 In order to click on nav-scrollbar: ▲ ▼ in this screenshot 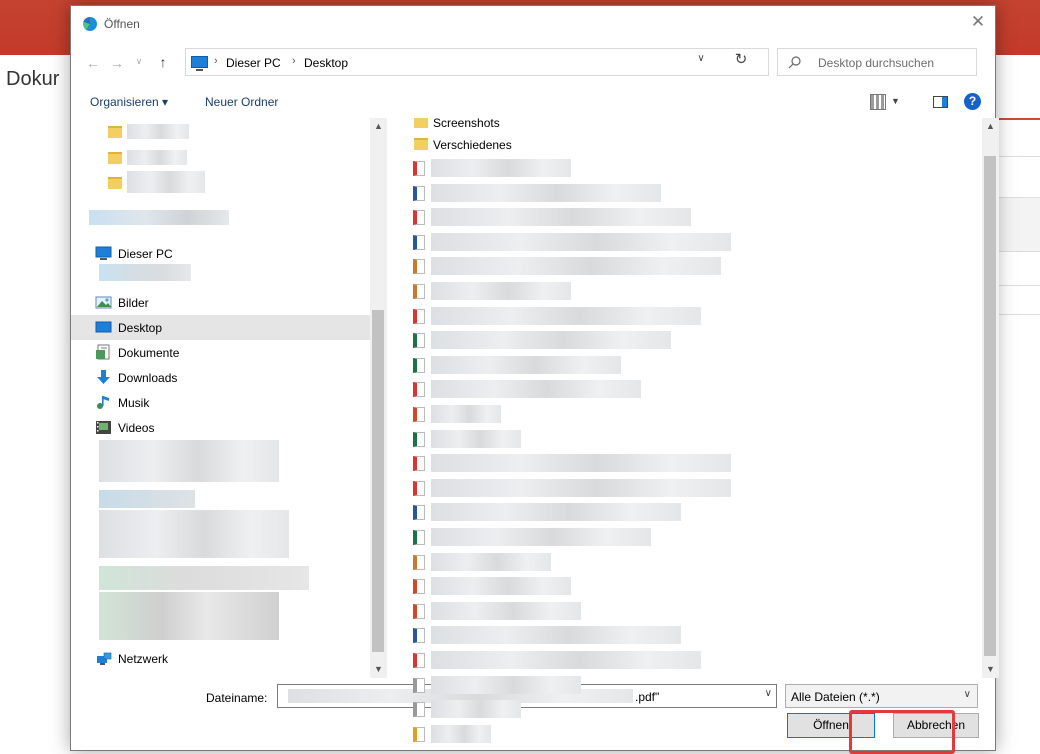, I will do `click(378, 398)`.